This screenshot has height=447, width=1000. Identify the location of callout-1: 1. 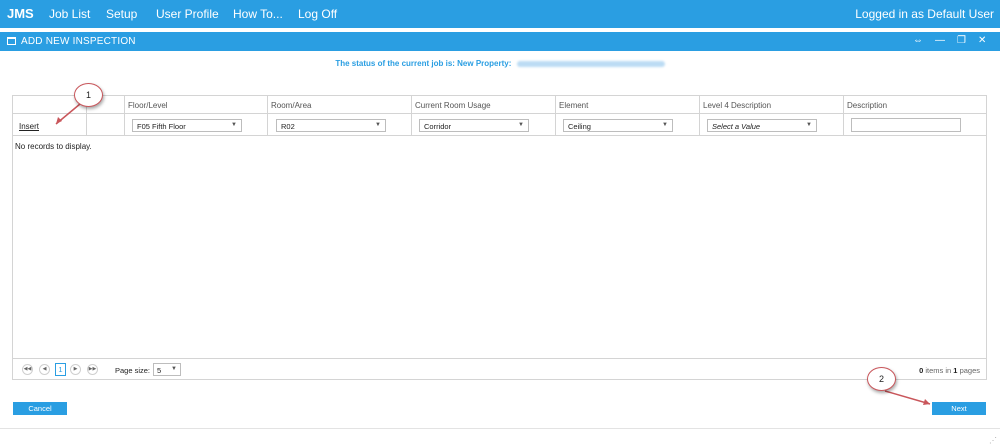
(88, 95).